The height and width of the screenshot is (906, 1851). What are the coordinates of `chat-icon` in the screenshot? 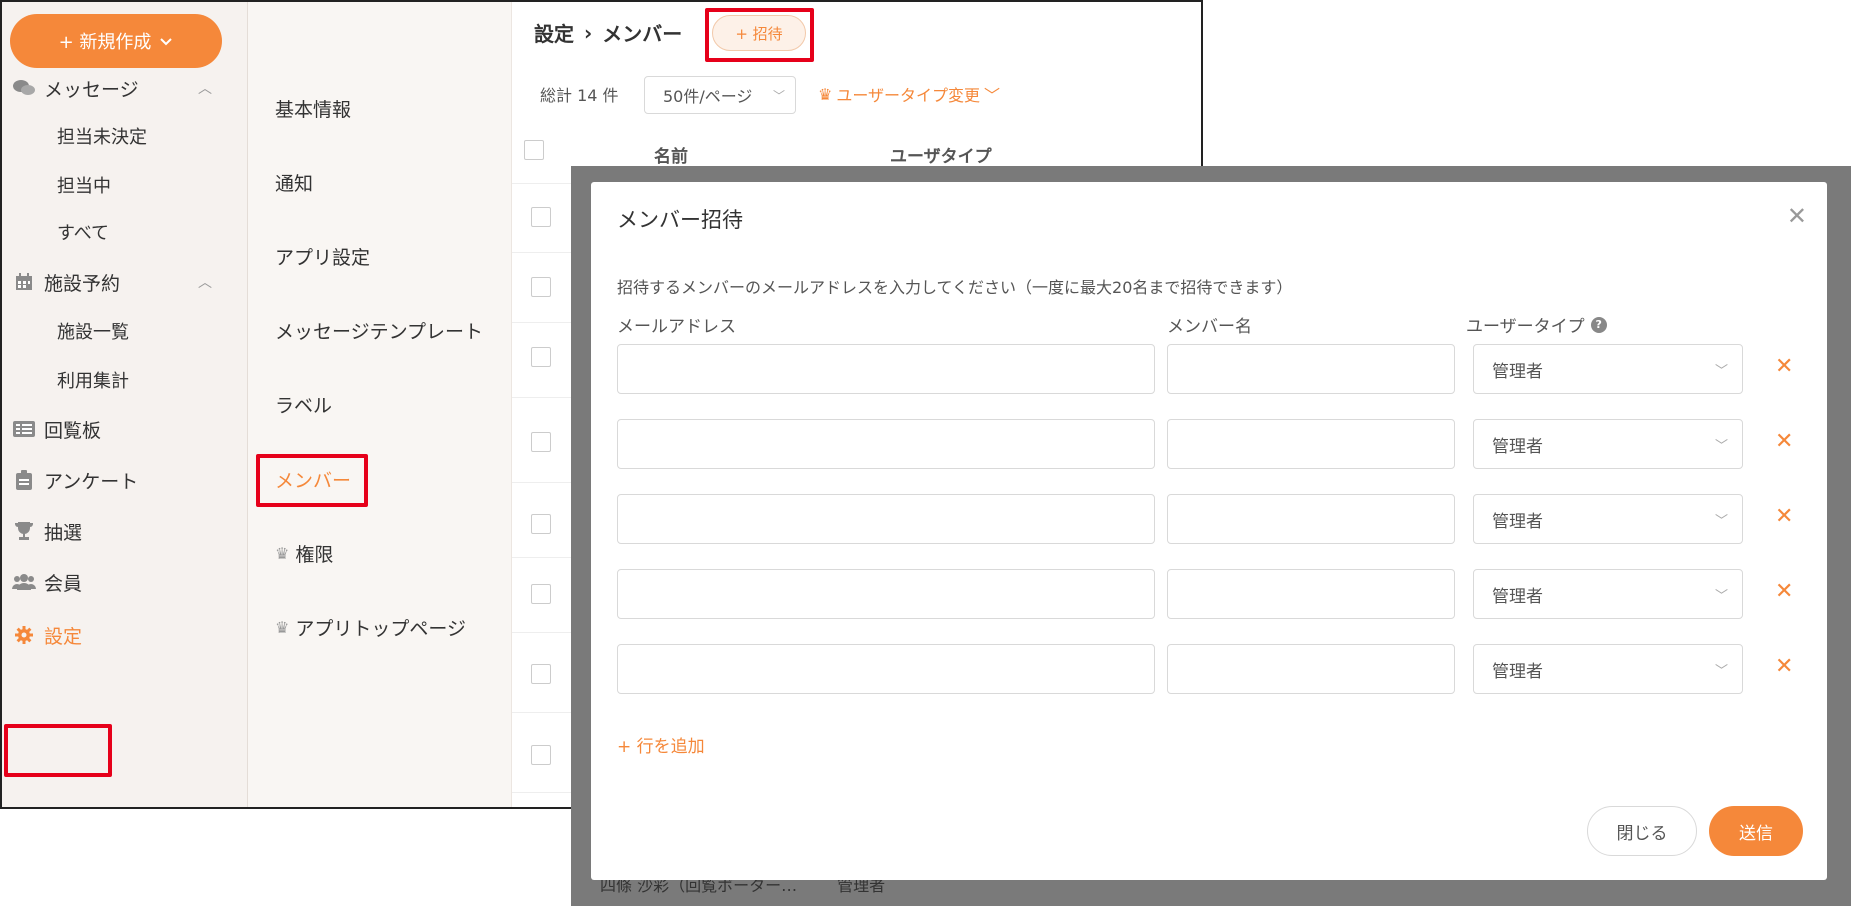 It's located at (24, 88).